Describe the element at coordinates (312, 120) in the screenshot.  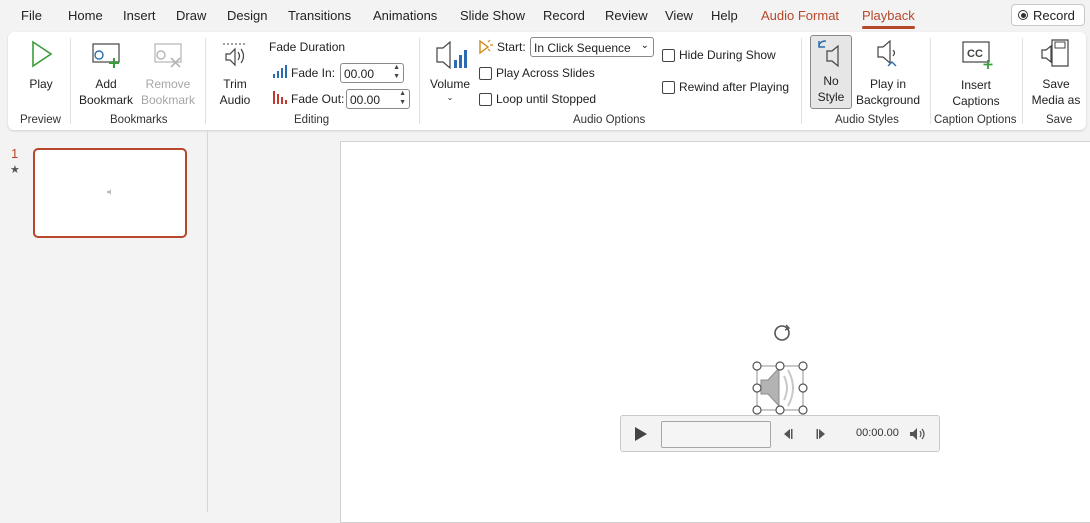
I see `group-editing: Editing` at that location.